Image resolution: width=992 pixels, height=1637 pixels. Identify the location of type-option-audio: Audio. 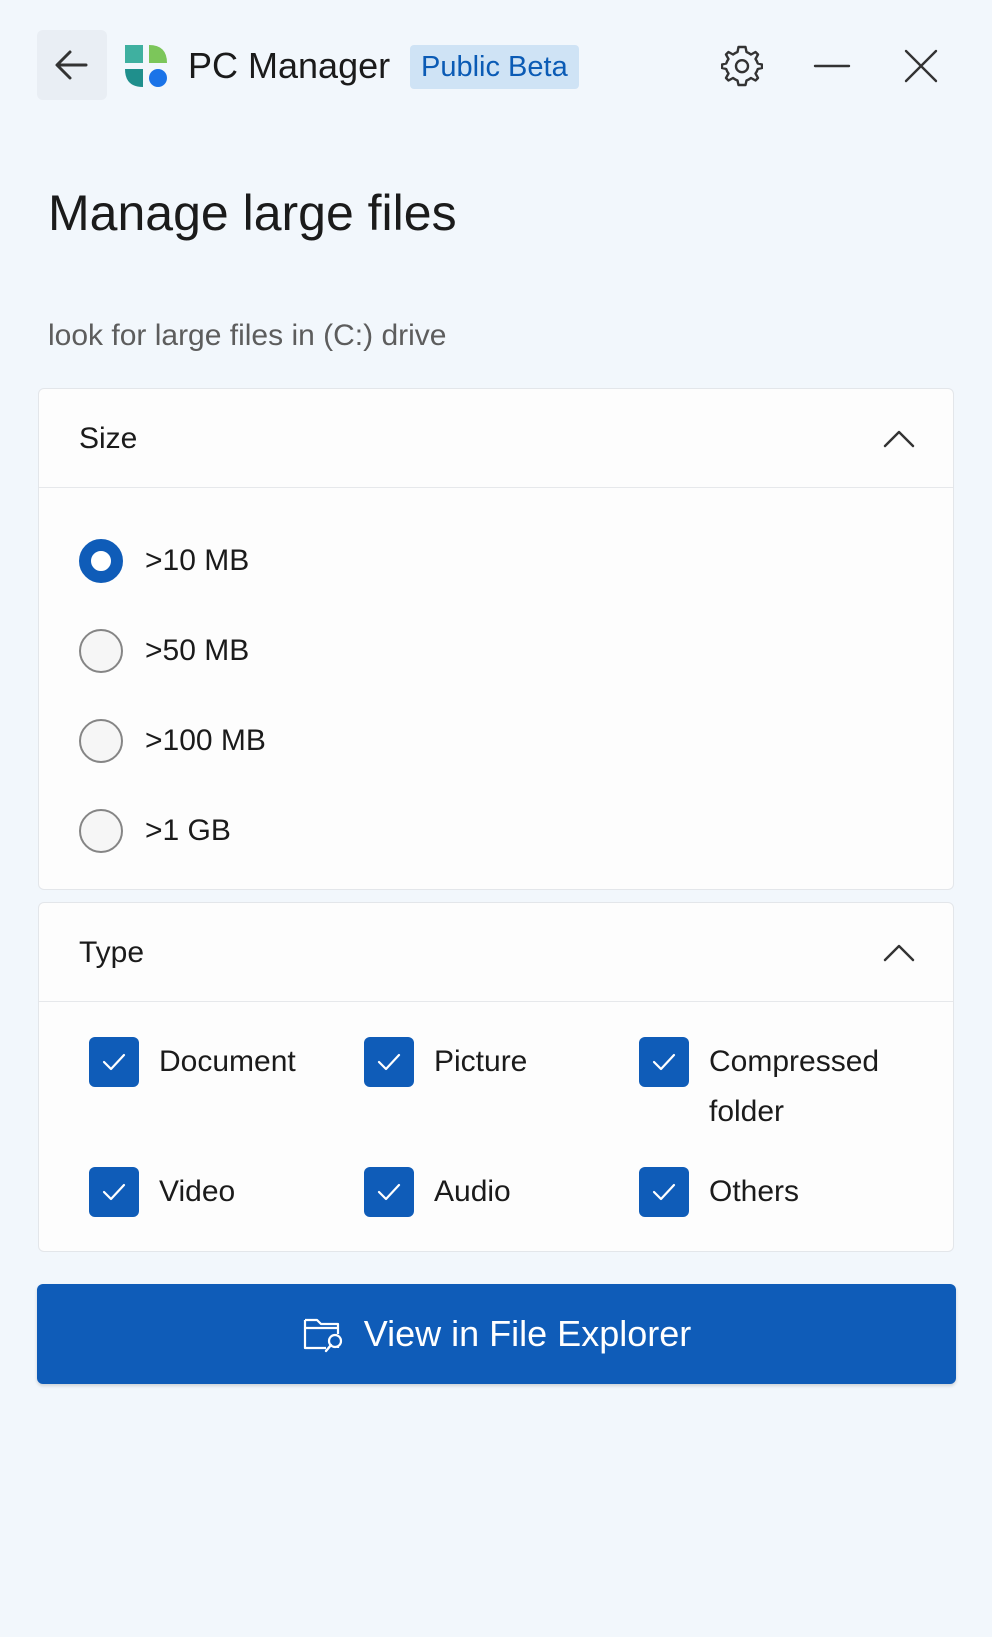
(504, 1192).